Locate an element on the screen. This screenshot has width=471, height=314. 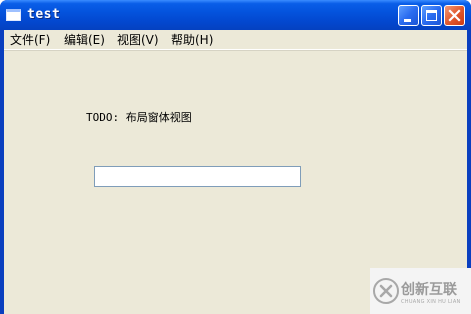
watermark: 创新互联 CHUANG XIN HU LIAN is located at coordinates (420, 291).